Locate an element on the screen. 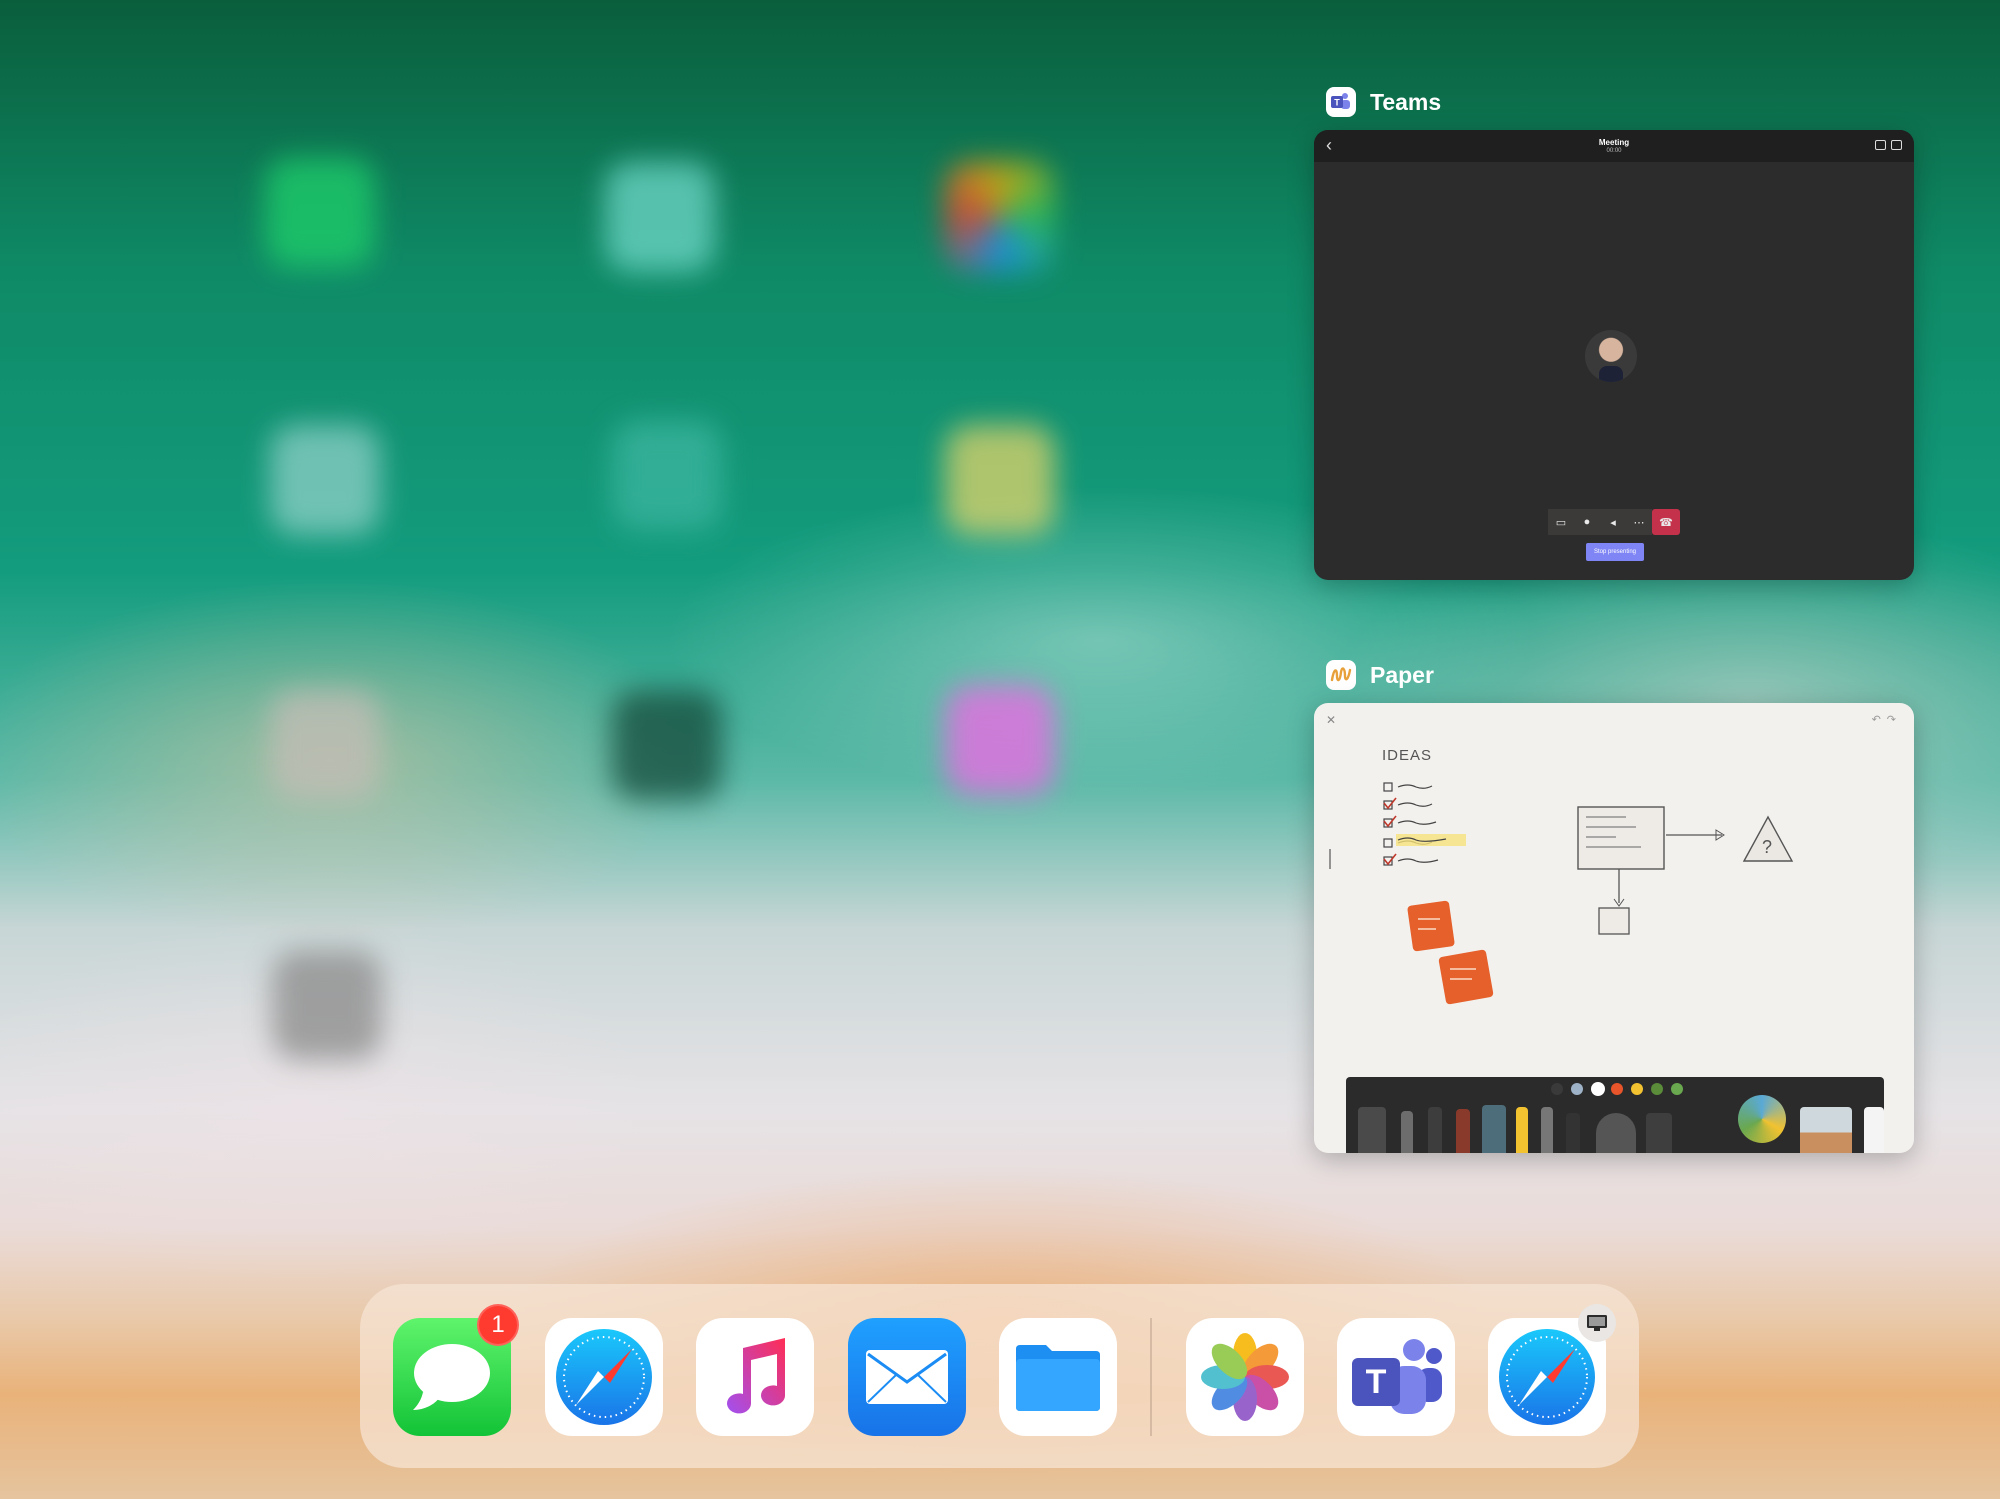  dock-app-safari is located at coordinates (604, 1377).